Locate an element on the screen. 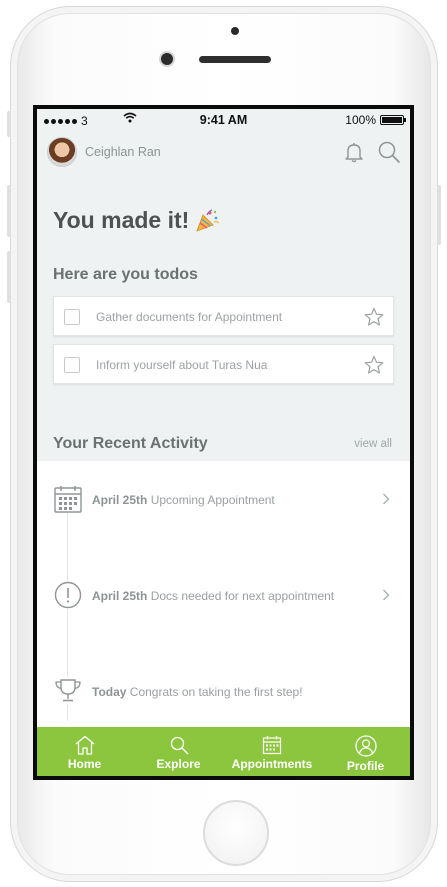 Image resolution: width=447 pixels, height=887 pixels. tab-home: Home is located at coordinates (84, 751).